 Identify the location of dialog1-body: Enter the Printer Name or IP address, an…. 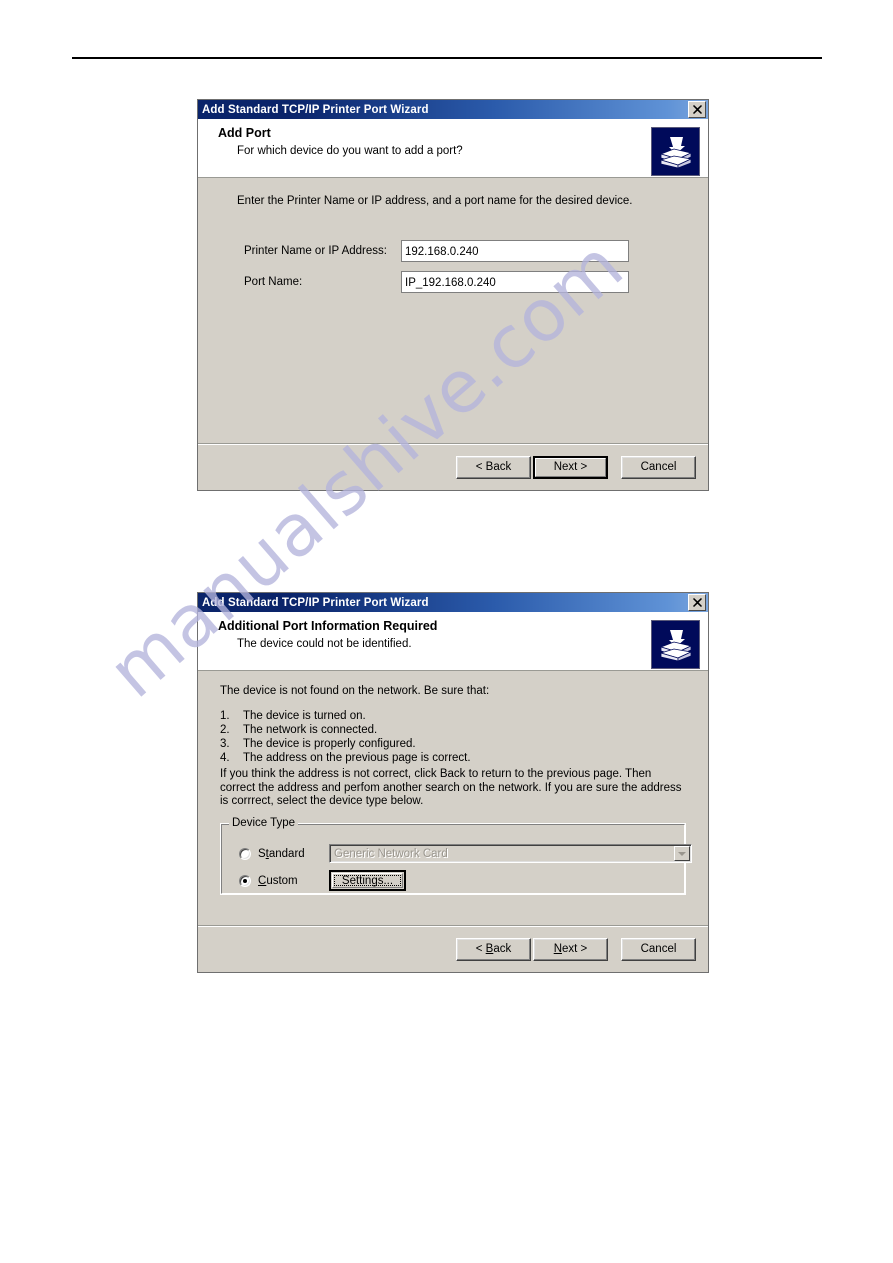
(453, 310).